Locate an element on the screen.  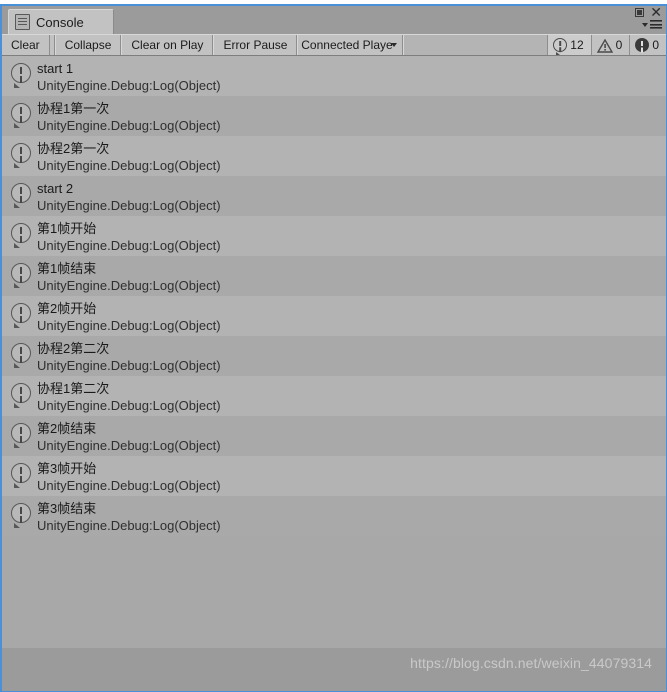
log-entry-message: 第1帧开始 is located at coordinates (67, 228).